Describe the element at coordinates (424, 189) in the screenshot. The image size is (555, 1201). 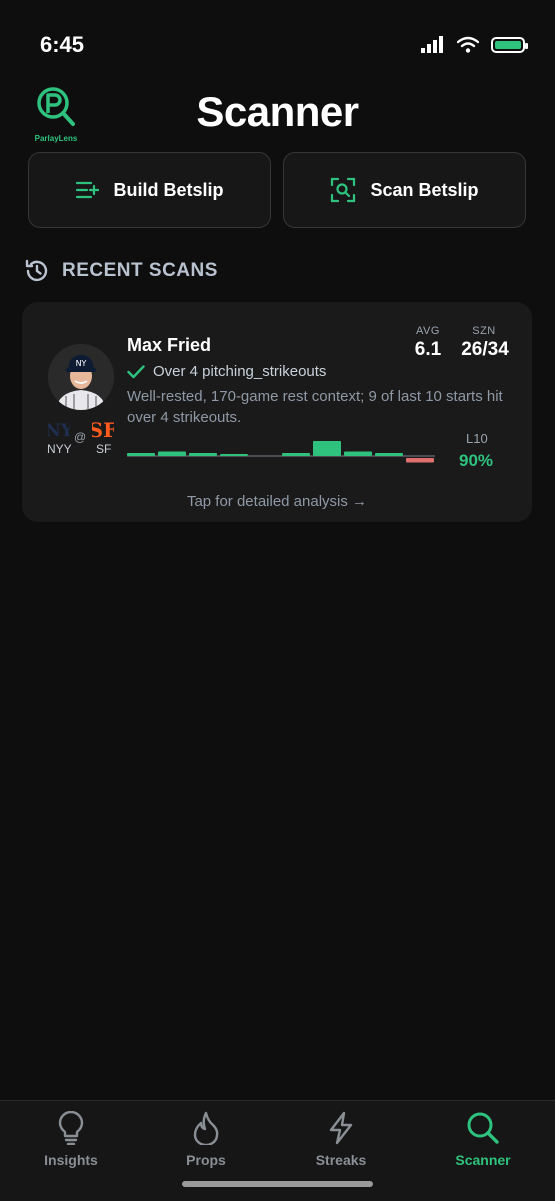
I see `scan-betslip-label: Scan Betslip` at that location.